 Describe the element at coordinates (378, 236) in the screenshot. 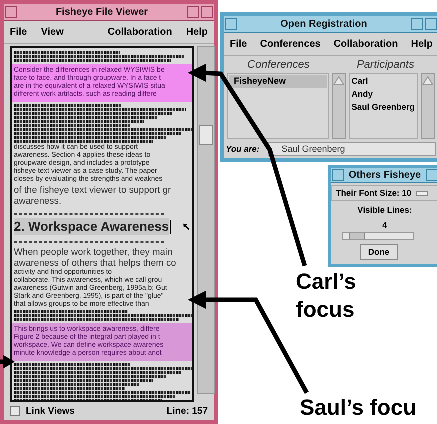

I see `slider-track` at that location.